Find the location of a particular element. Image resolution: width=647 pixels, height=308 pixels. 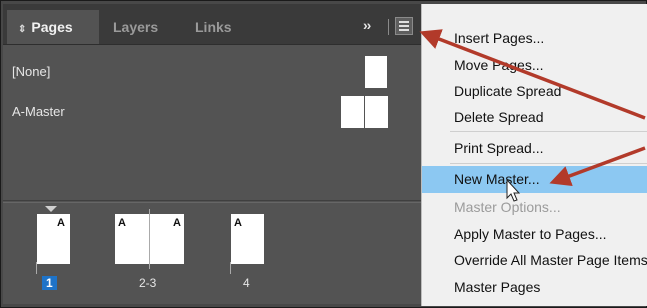

annotation-arrow-to-new-master is located at coordinates (597, 166).